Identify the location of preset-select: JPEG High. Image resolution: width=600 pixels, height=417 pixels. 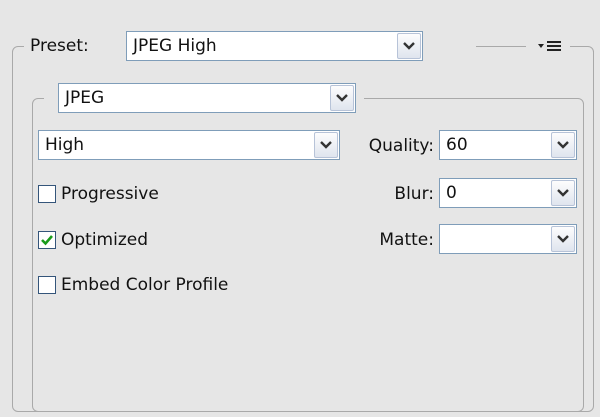
(274, 46).